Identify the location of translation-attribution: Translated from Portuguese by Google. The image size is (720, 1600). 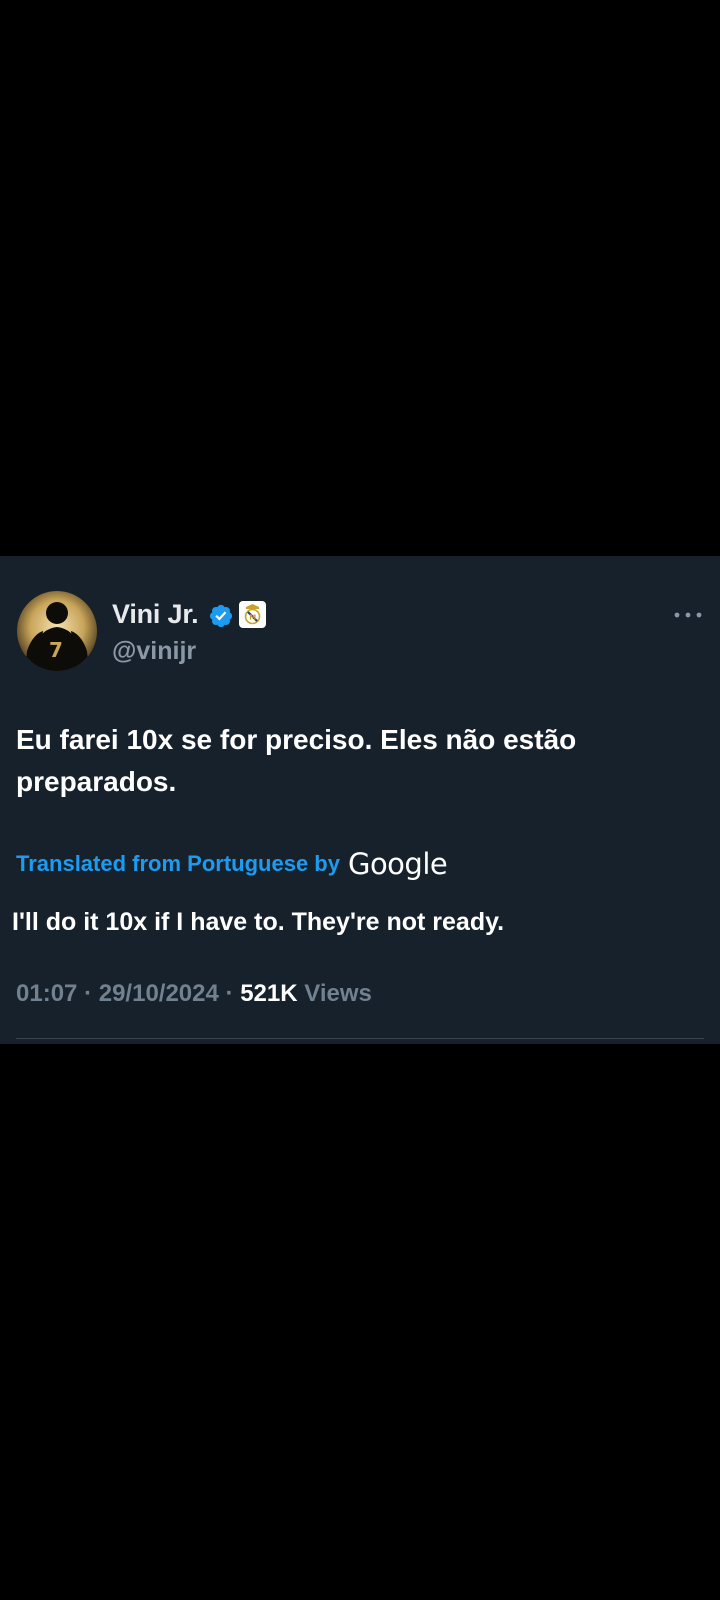
(232, 864).